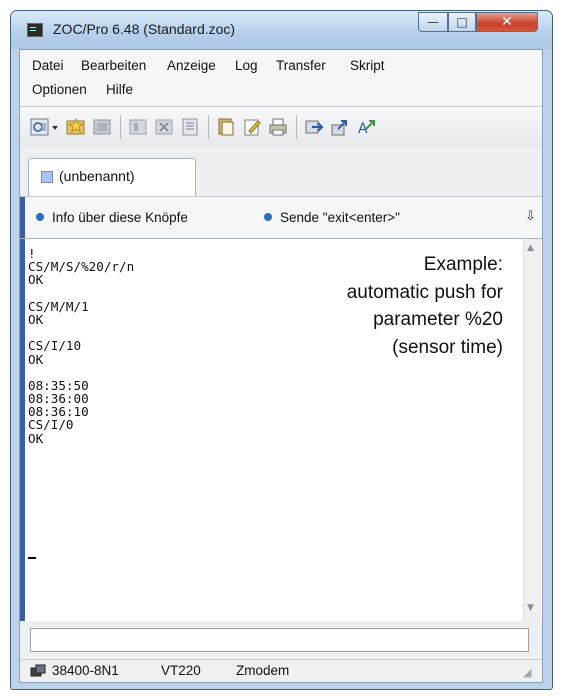 This screenshot has height=697, width=562. What do you see at coordinates (340, 127) in the screenshot?
I see `upload-icon` at bounding box center [340, 127].